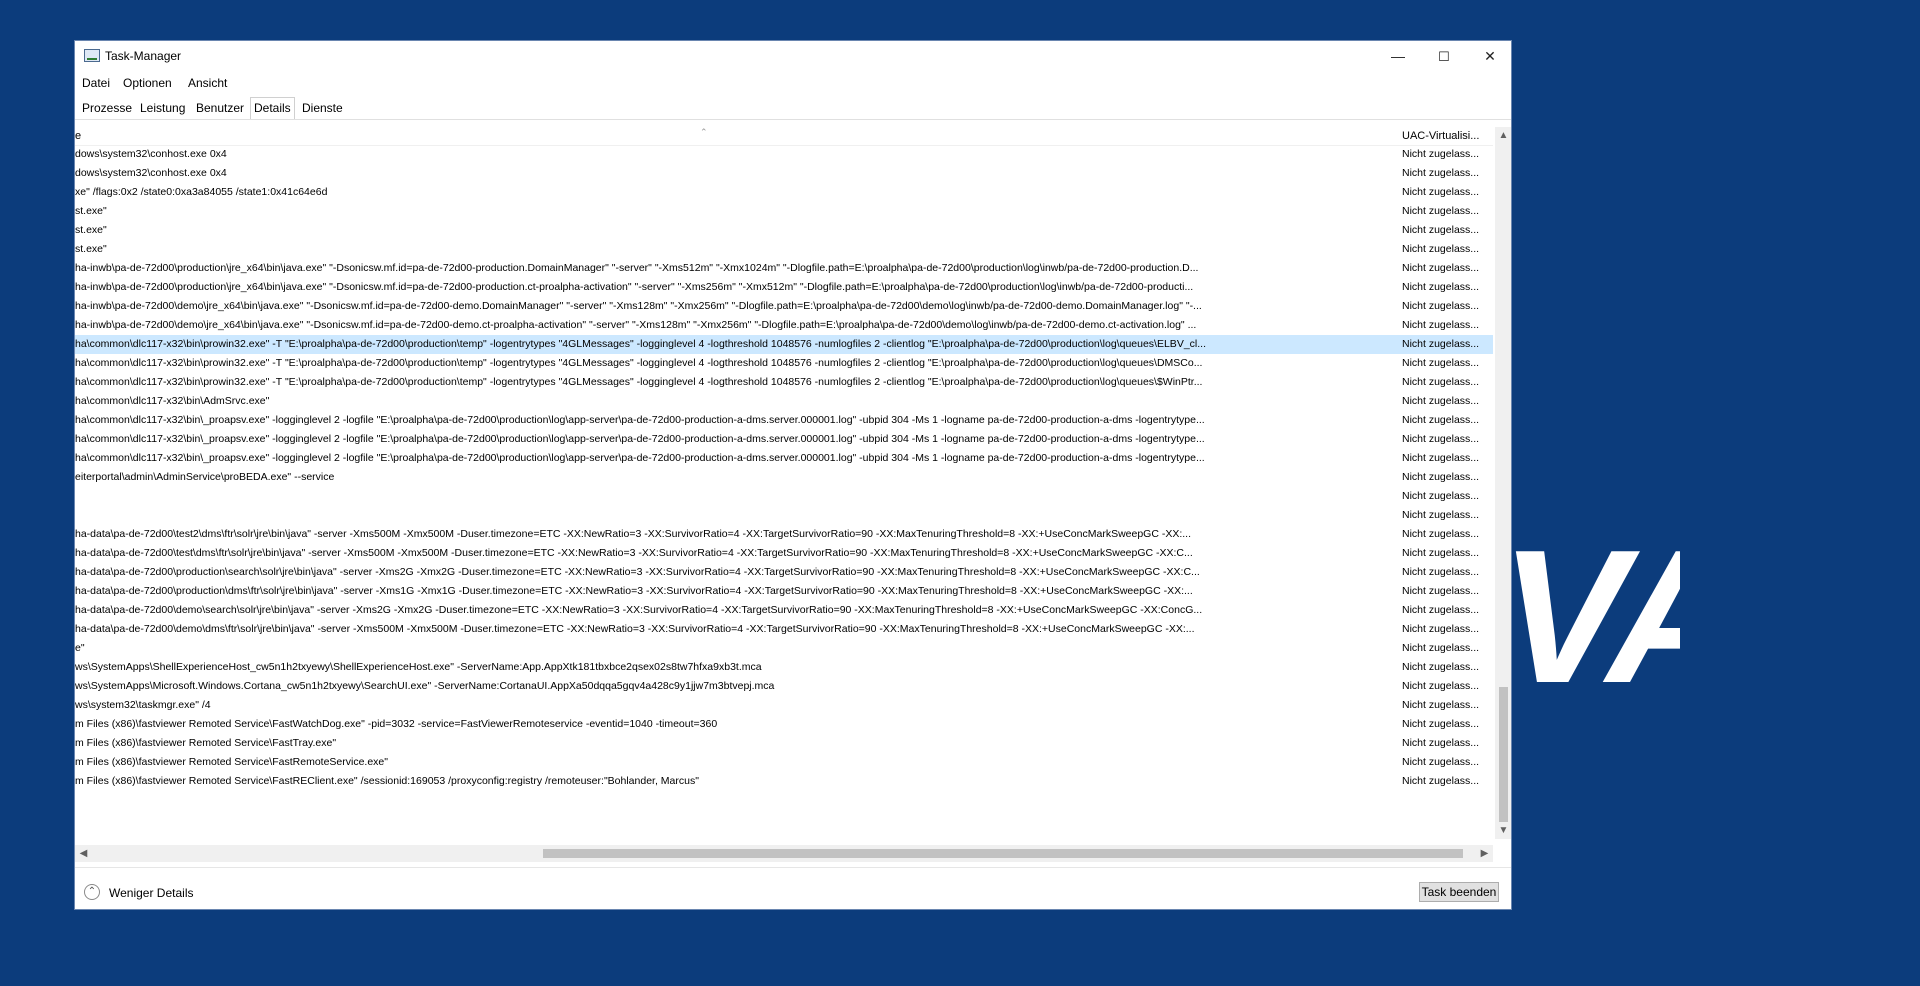 The width and height of the screenshot is (1920, 986). What do you see at coordinates (92, 55) in the screenshot?
I see `task-manager-icon` at bounding box center [92, 55].